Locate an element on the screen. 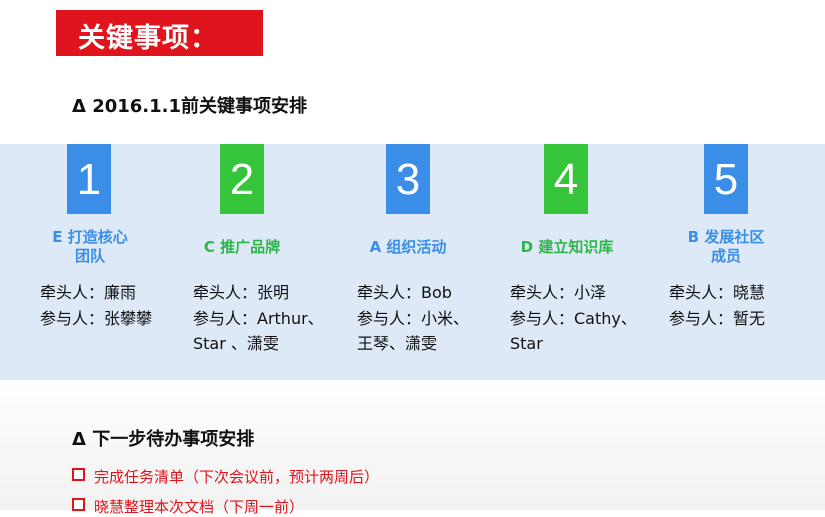 Image resolution: width=825 pixels, height=517 pixels. item-members-4-cont: Star is located at coordinates (526, 343).